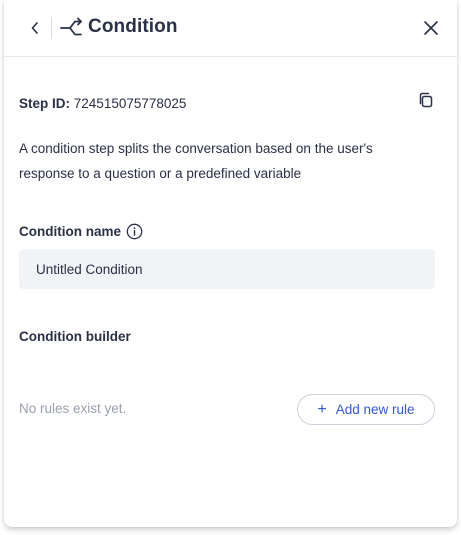 Image resolution: width=461 pixels, height=535 pixels. I want to click on chevron-left-icon, so click(34, 28).